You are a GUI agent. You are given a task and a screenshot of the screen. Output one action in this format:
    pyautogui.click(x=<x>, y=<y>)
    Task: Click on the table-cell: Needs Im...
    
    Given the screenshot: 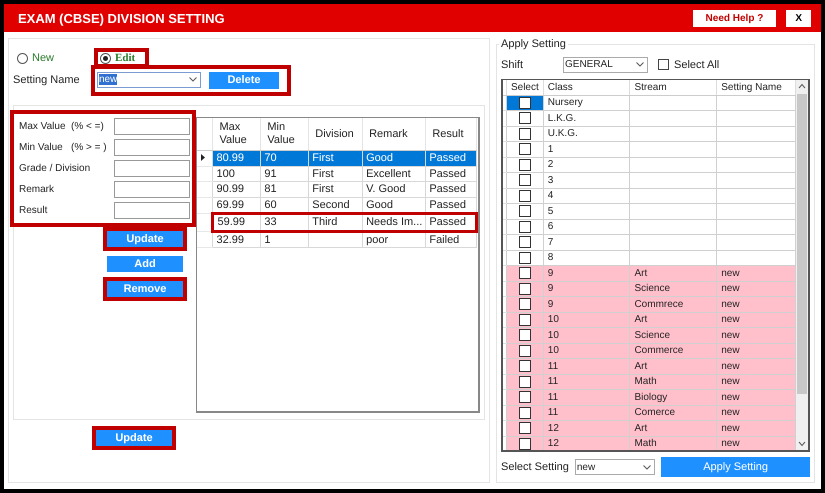 What is the action you would take?
    pyautogui.click(x=394, y=222)
    